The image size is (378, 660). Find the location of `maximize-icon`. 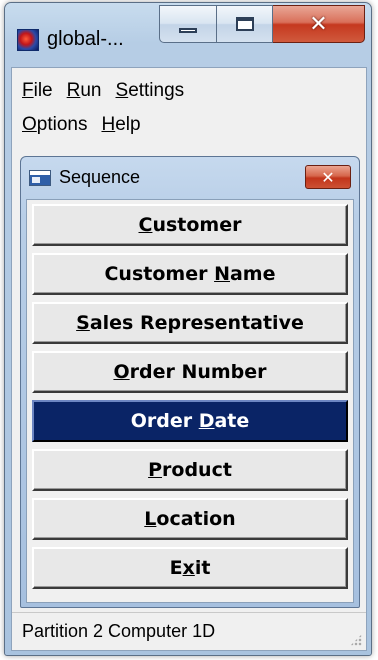

maximize-icon is located at coordinates (244, 24).